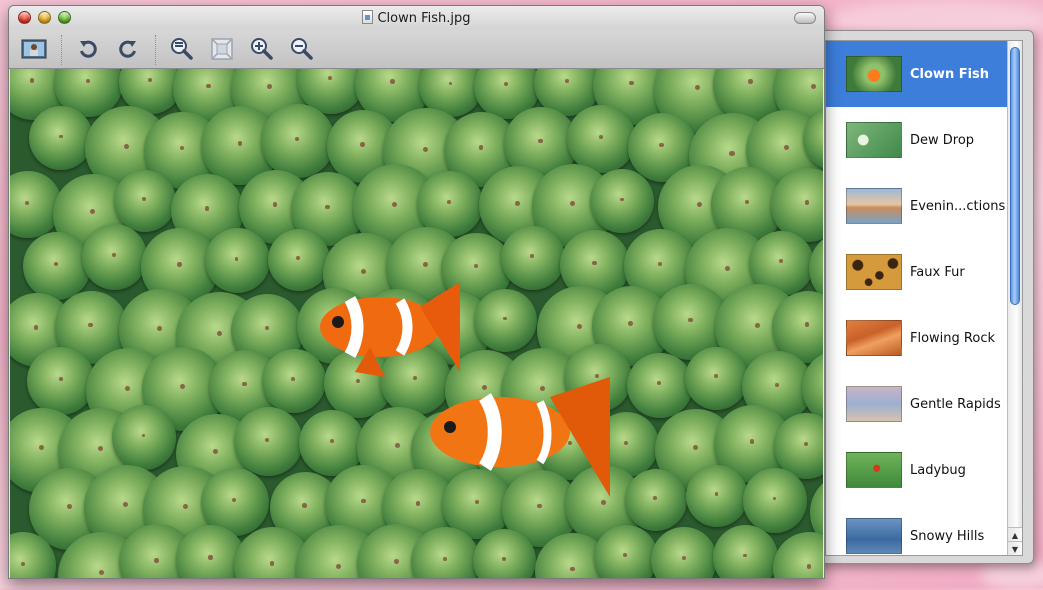 The height and width of the screenshot is (590, 1043). I want to click on scroll-down-arrow-icon: ▼, so click(1015, 548).